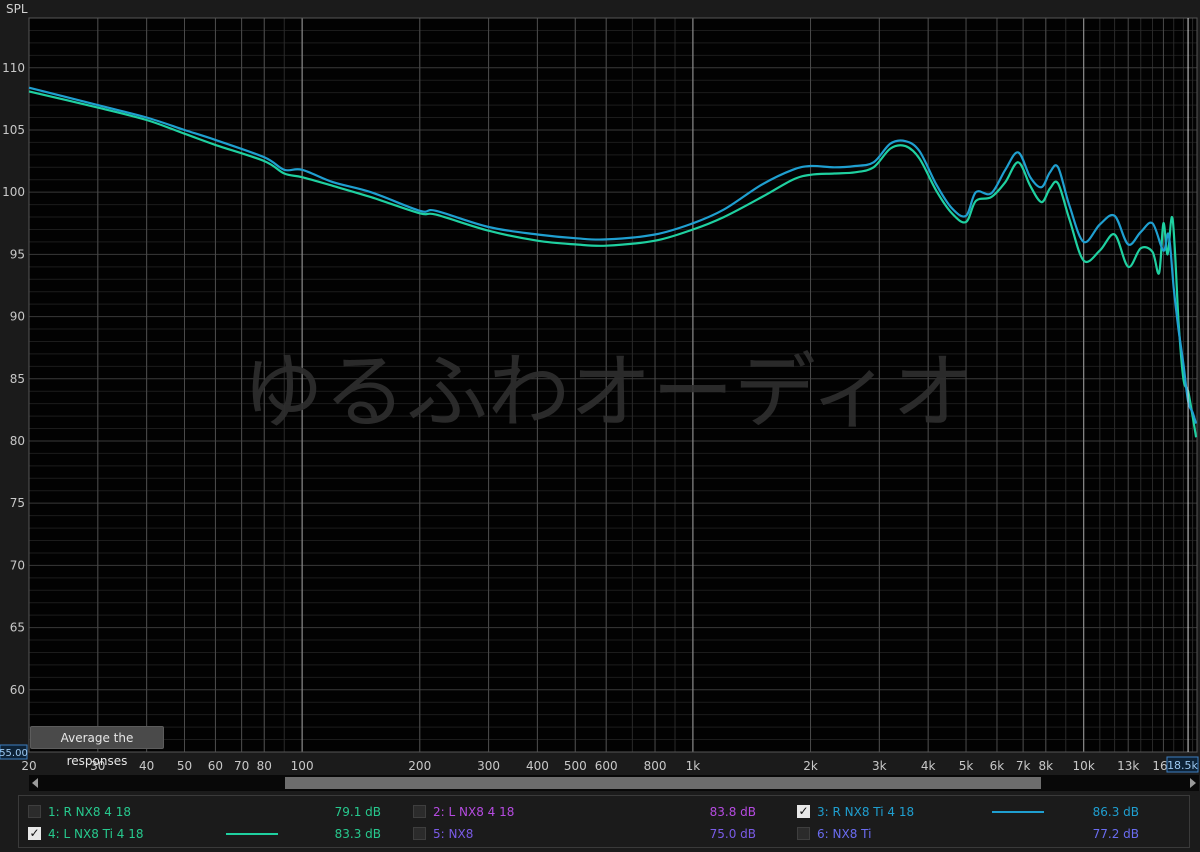  I want to click on x-tick-label: 60, so click(215, 766).